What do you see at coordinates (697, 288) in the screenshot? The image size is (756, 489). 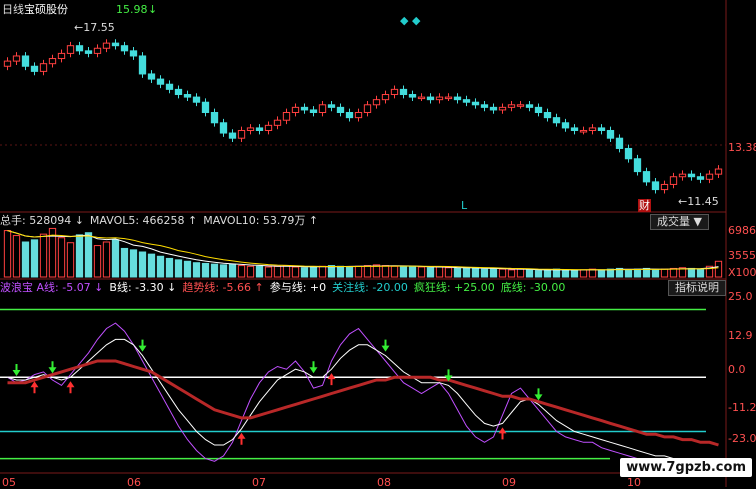 I see `indicator-help-button: 指标说明` at bounding box center [697, 288].